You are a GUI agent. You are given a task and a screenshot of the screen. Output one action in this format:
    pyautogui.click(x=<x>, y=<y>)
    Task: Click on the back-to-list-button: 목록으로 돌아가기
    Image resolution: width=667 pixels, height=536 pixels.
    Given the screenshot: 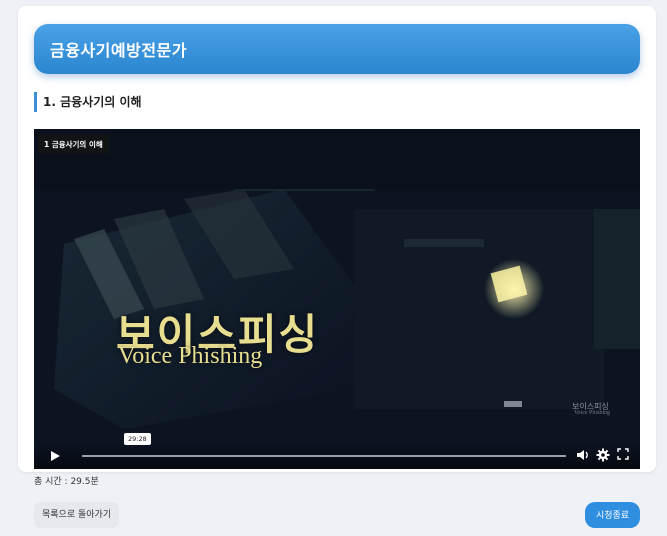 What is the action you would take?
    pyautogui.click(x=77, y=515)
    